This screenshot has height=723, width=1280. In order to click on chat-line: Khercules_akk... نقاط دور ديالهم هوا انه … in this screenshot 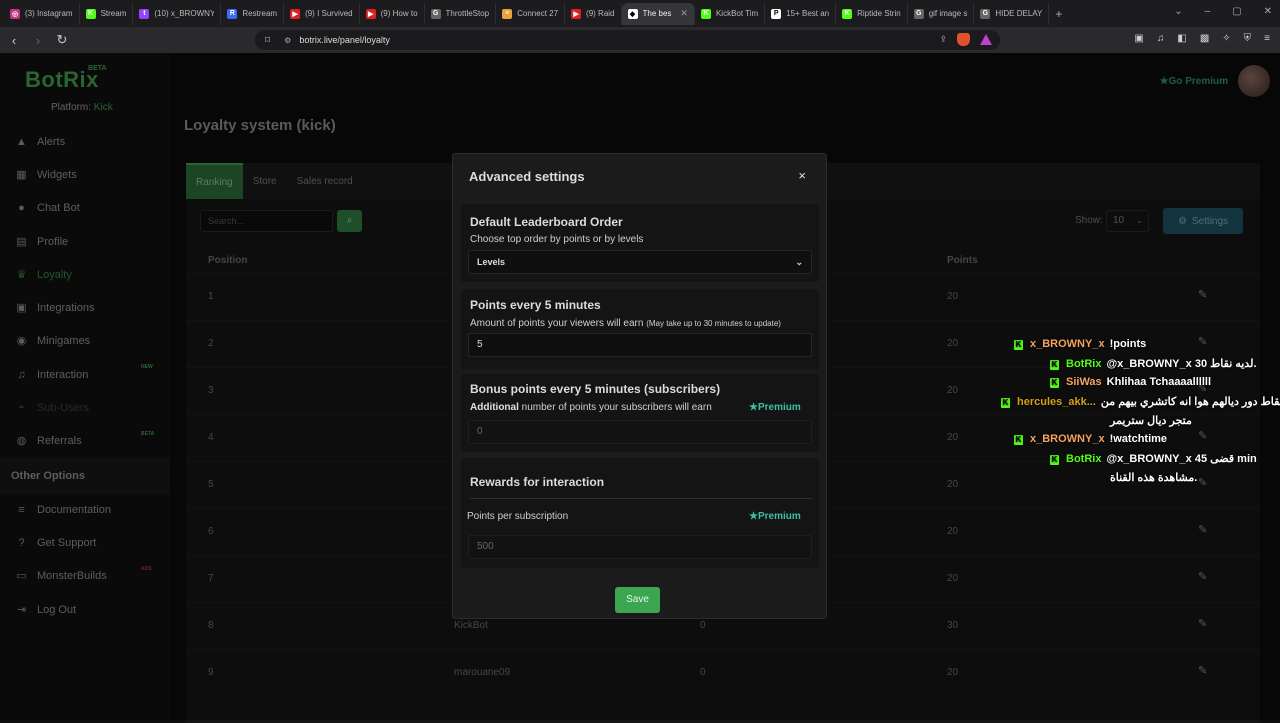, I will do `click(1140, 401)`.